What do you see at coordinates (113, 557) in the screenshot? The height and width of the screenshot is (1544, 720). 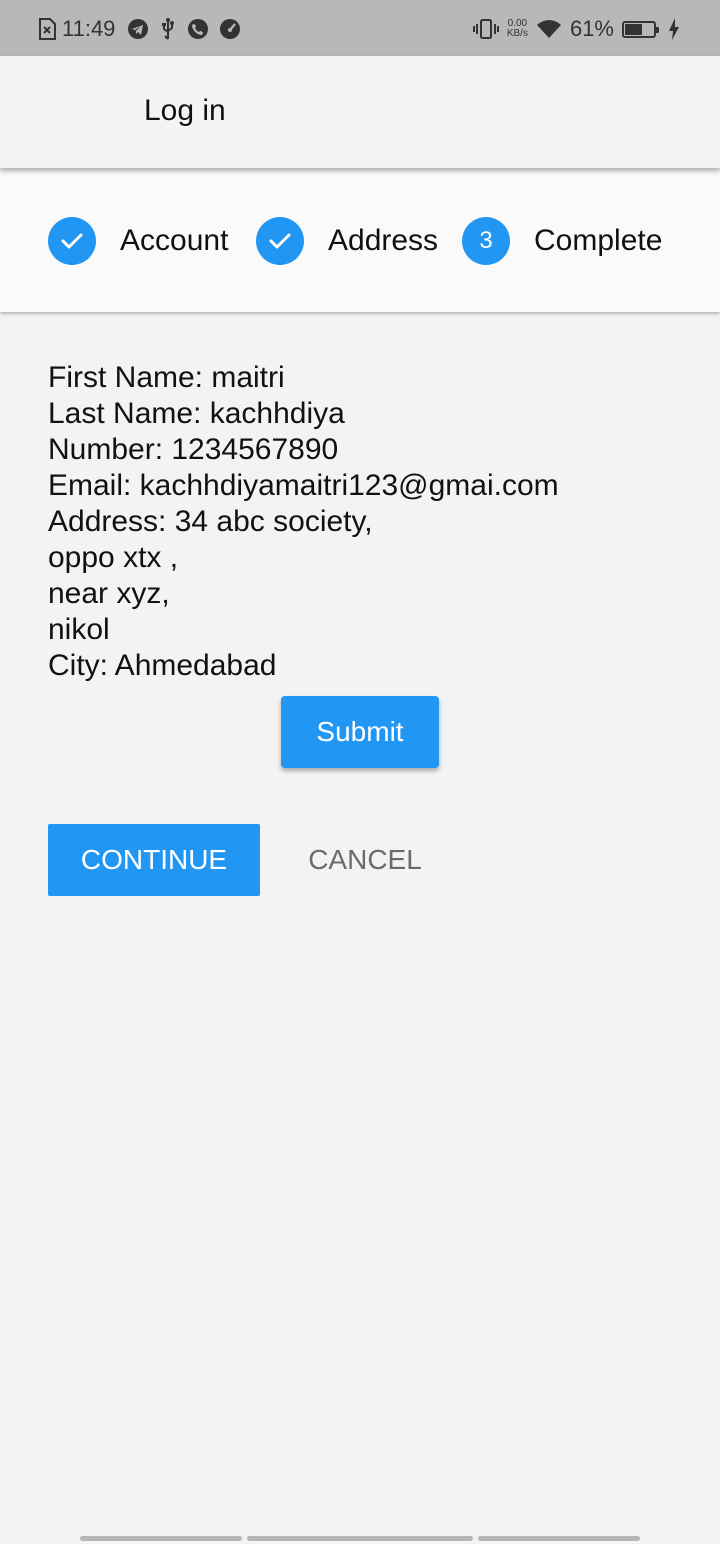 I see `summary-address-line-2: oppo xtx ,` at bounding box center [113, 557].